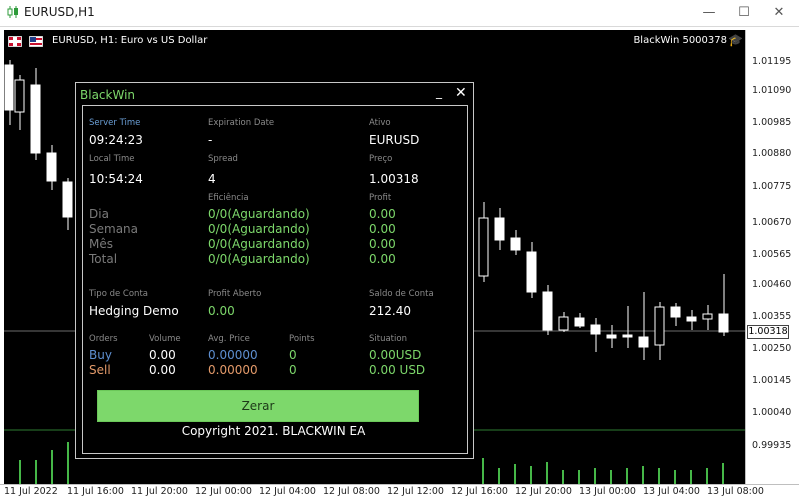 The image size is (799, 504). What do you see at coordinates (772, 254) in the screenshot?
I see `price-axis-label: 1.00565` at bounding box center [772, 254].